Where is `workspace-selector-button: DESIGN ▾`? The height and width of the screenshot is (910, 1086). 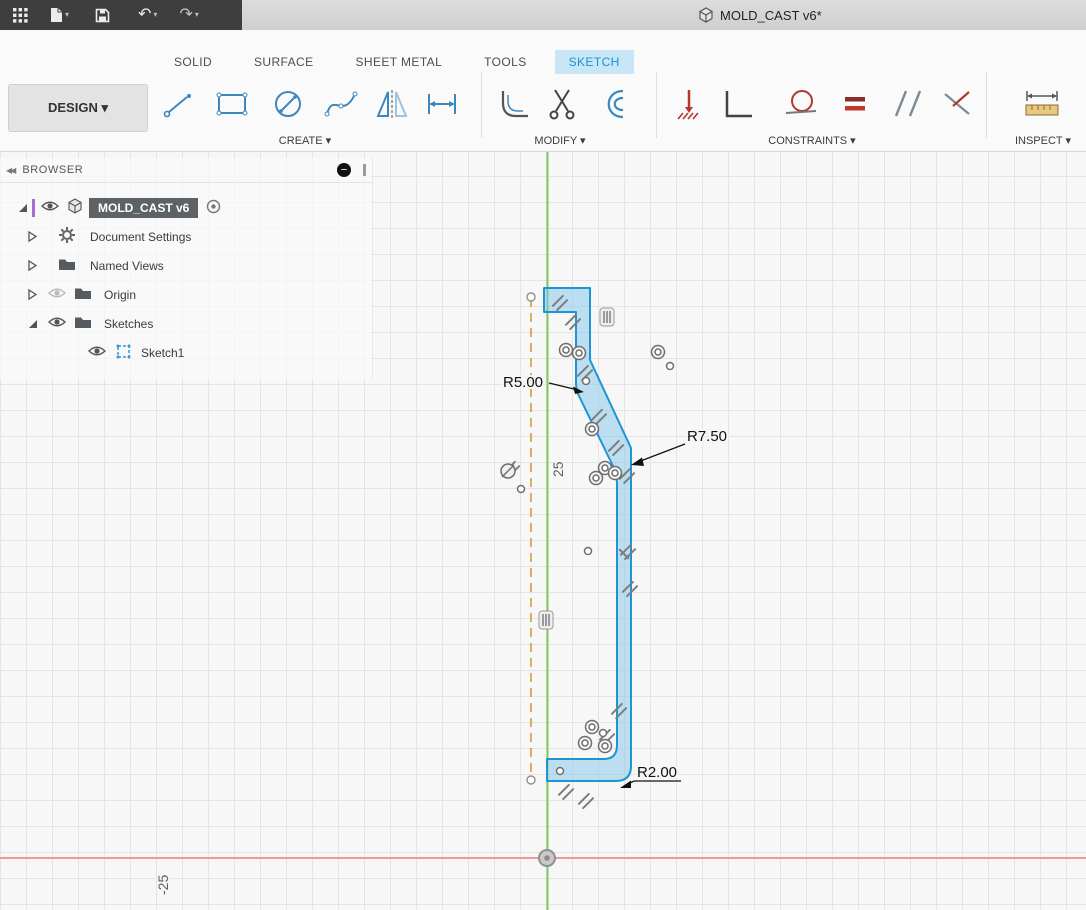 workspace-selector-button: DESIGN ▾ is located at coordinates (78, 108).